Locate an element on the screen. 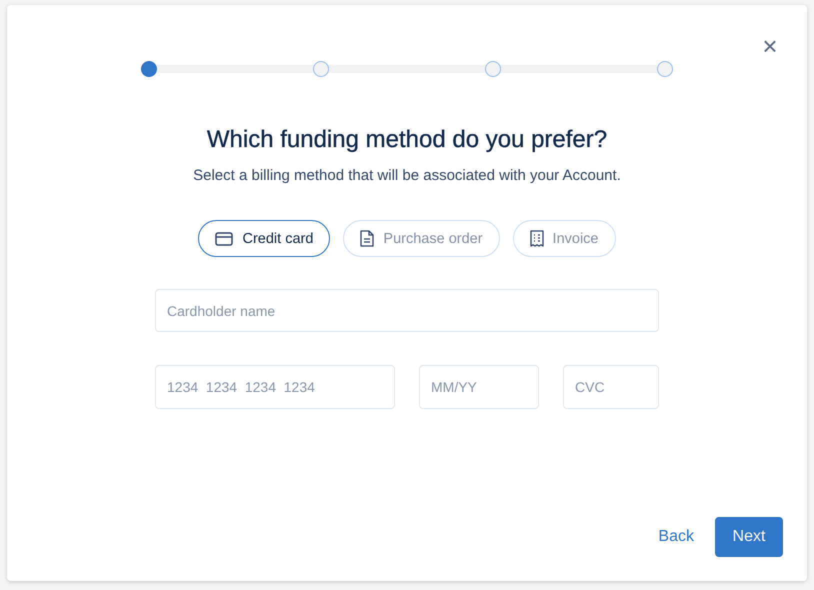  dialog-title: Which funding method do you prefer? is located at coordinates (407, 140).